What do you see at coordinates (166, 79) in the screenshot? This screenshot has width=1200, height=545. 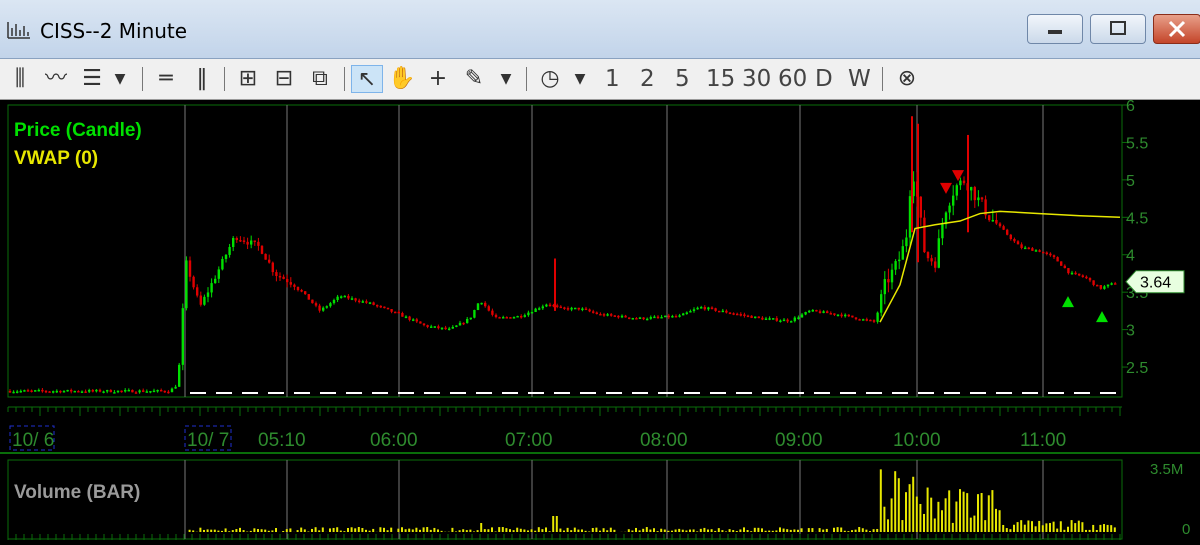 I see `horizontal-line-icon: ═` at bounding box center [166, 79].